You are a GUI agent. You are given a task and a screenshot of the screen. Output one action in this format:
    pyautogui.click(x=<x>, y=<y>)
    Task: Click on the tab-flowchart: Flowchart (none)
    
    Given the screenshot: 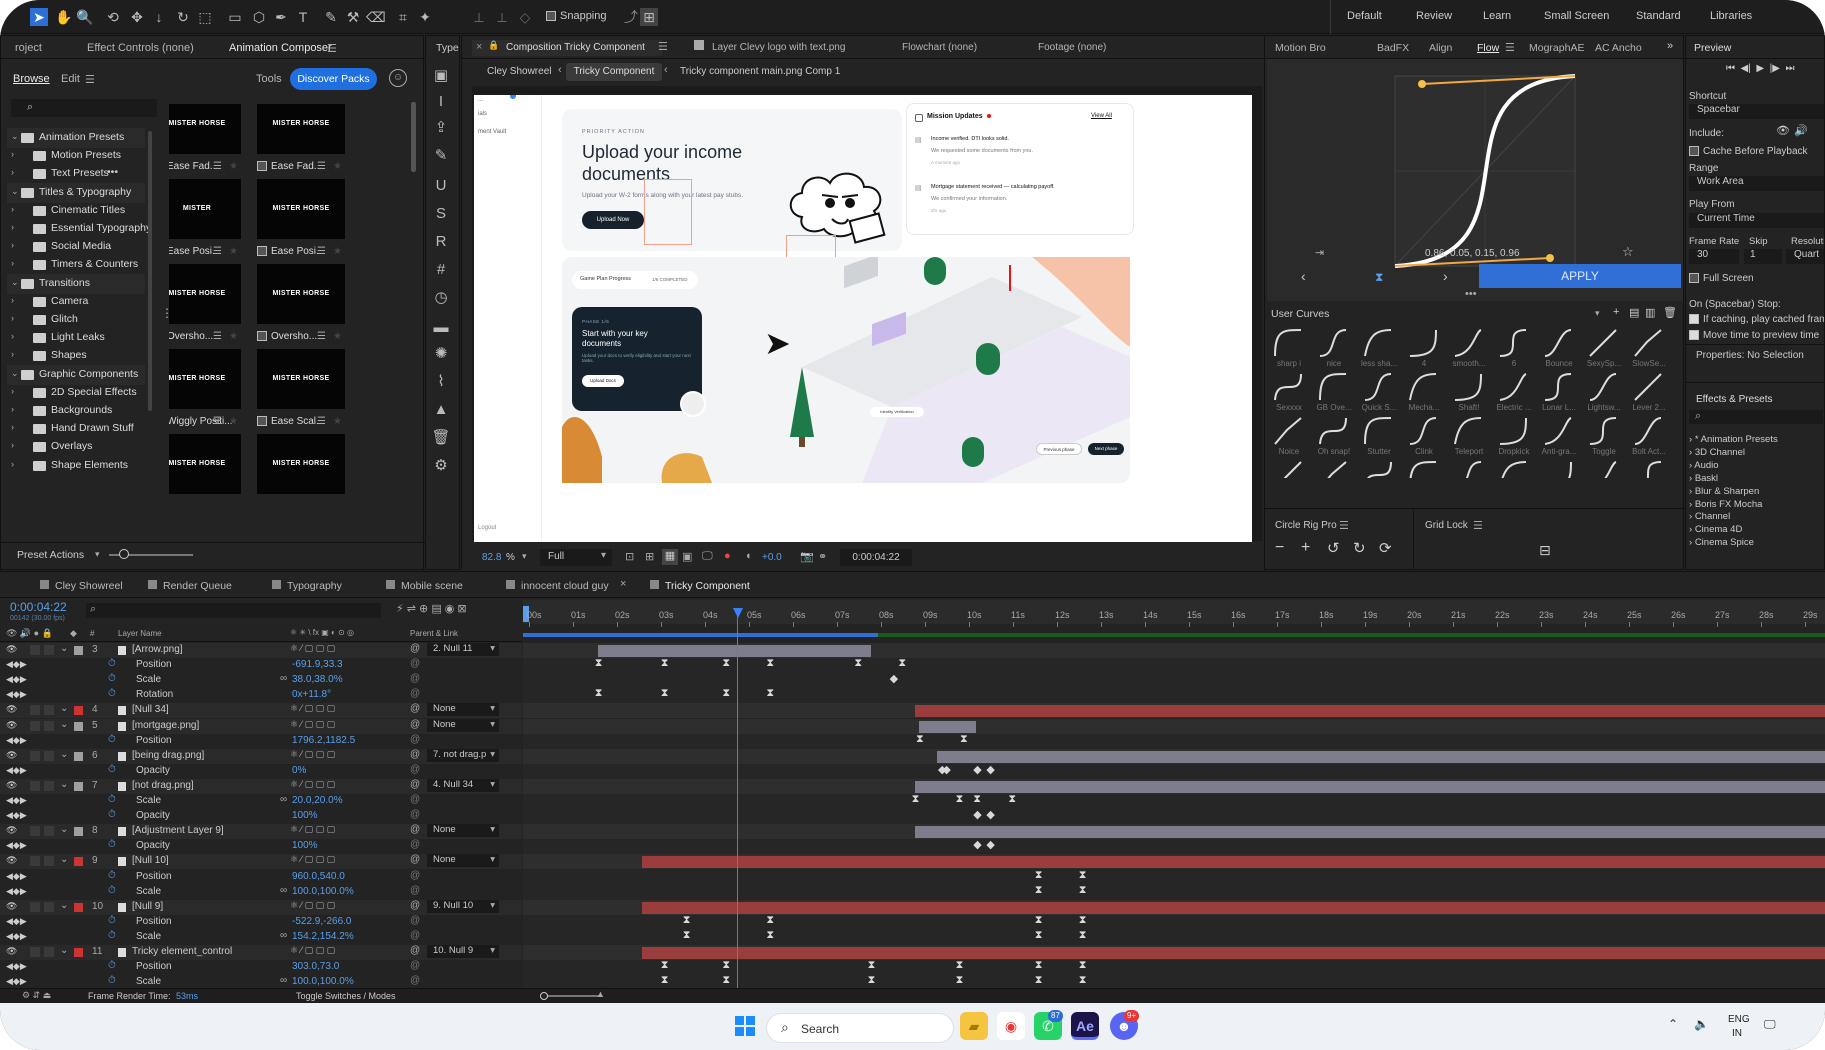 What is the action you would take?
    pyautogui.click(x=939, y=47)
    